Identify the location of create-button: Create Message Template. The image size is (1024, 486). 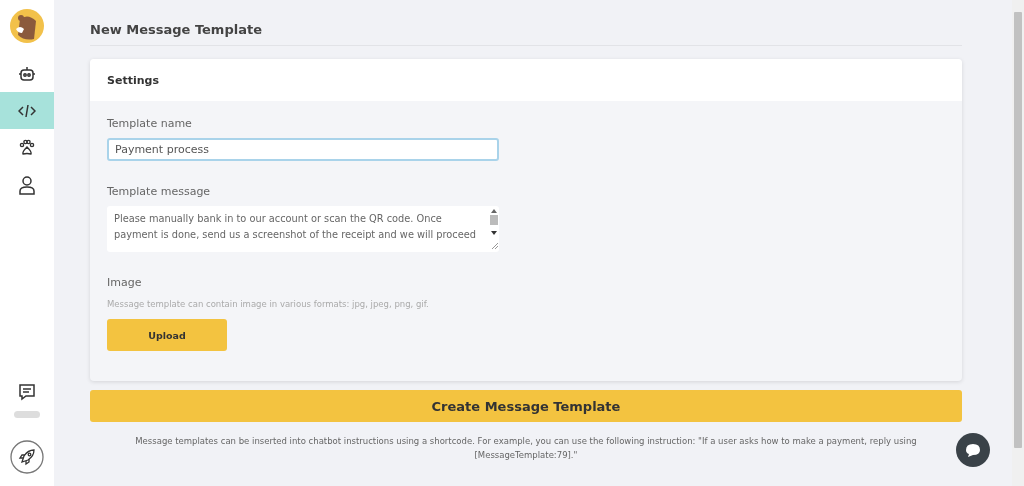
(526, 406).